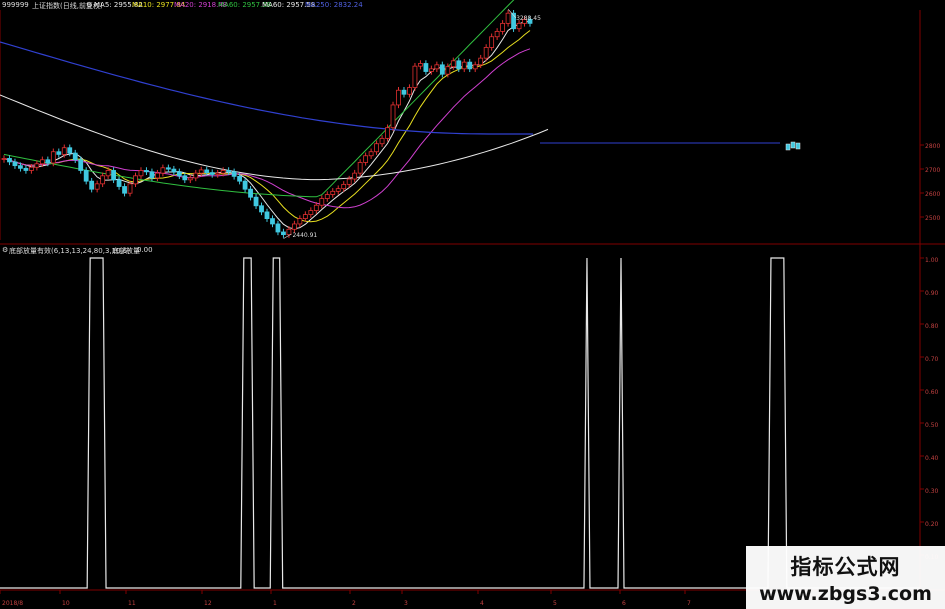 The image size is (945, 609). What do you see at coordinates (145, 250) in the screenshot?
I see `indicator-value: 0.00` at bounding box center [145, 250].